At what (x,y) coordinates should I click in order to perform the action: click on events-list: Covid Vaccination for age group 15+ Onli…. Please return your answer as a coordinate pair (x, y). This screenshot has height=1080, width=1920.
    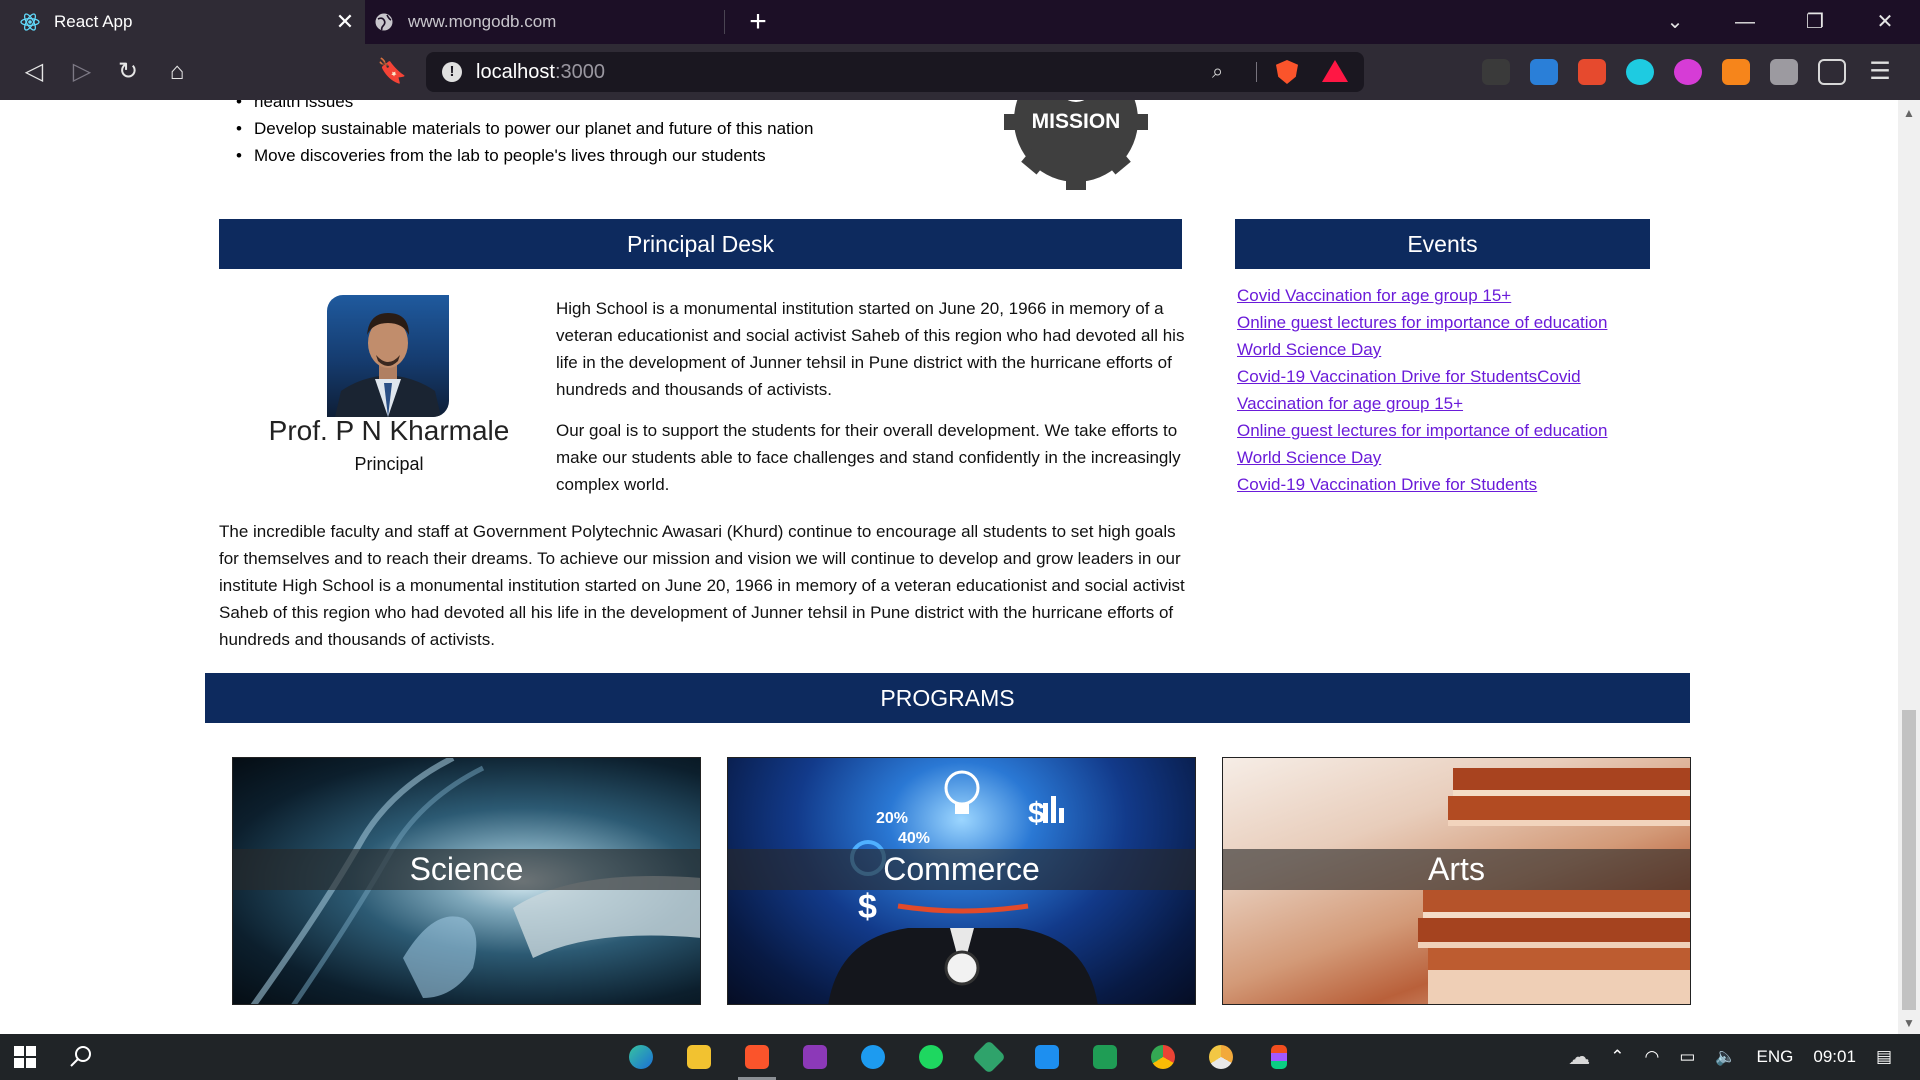
    Looking at the image, I should click on (1447, 390).